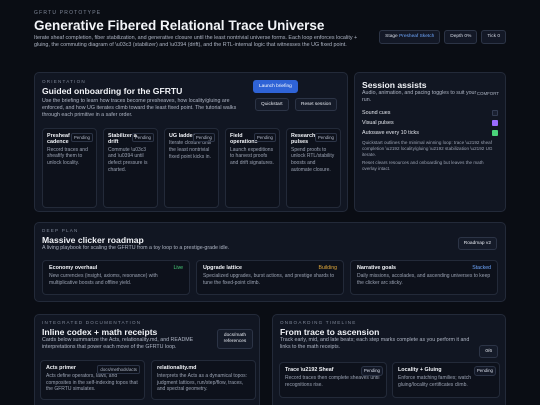  Describe the element at coordinates (487, 93) in the screenshot. I see `assists-mode: COMFORT` at that location.